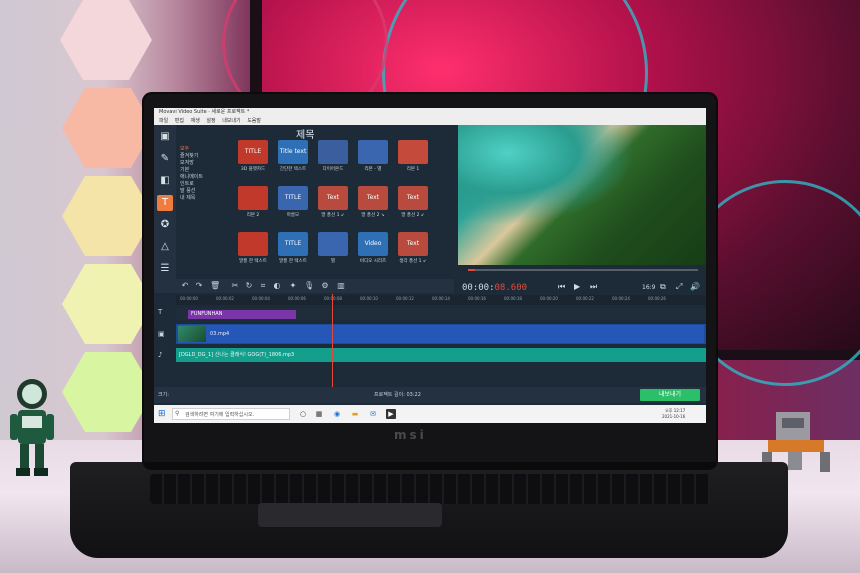 This screenshot has width=860, height=573. What do you see at coordinates (163, 395) in the screenshot?
I see `zoom-label: 크기:` at bounding box center [163, 395].